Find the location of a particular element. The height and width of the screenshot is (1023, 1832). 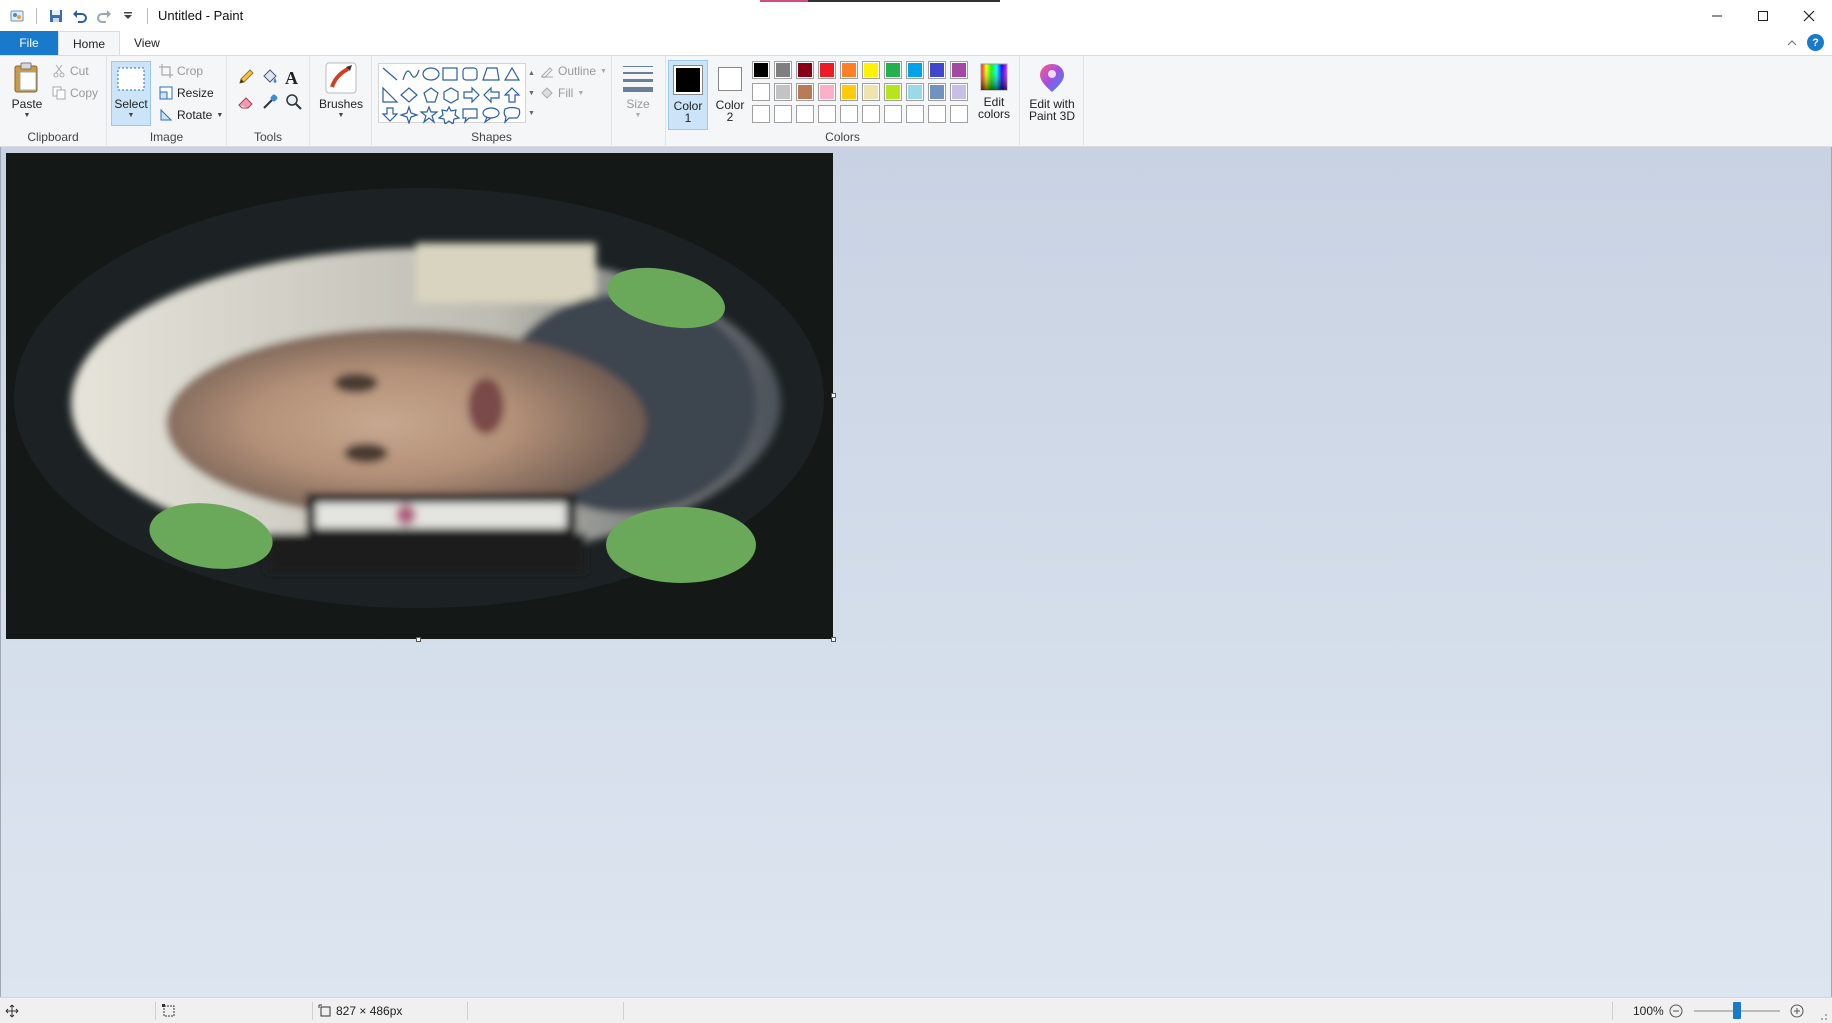

paint-app-icon is located at coordinates (17, 16).